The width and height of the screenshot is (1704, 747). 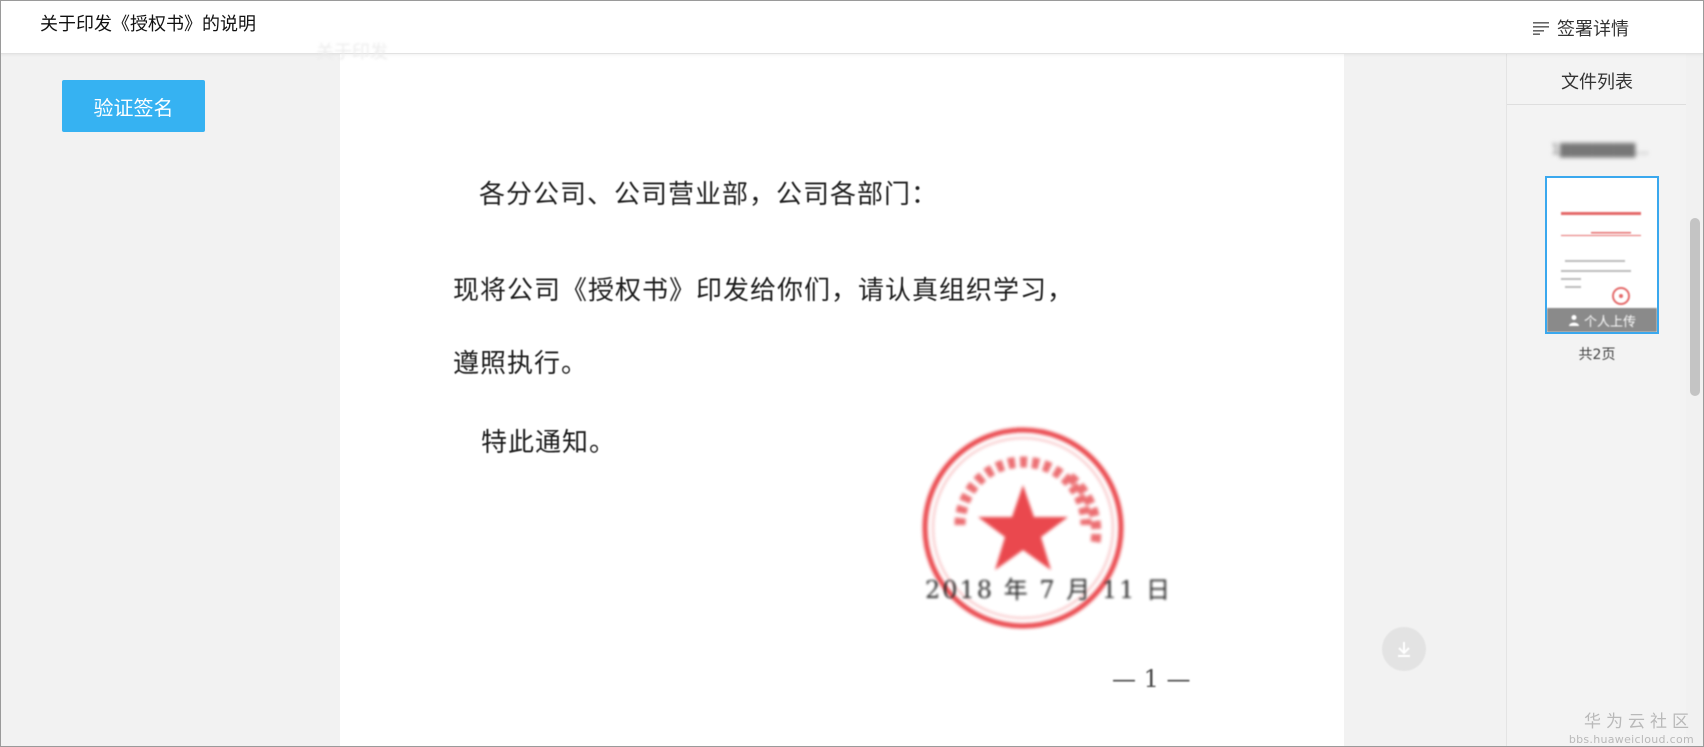 I want to click on ghost-title-text: 关于印发, so click(x=352, y=52).